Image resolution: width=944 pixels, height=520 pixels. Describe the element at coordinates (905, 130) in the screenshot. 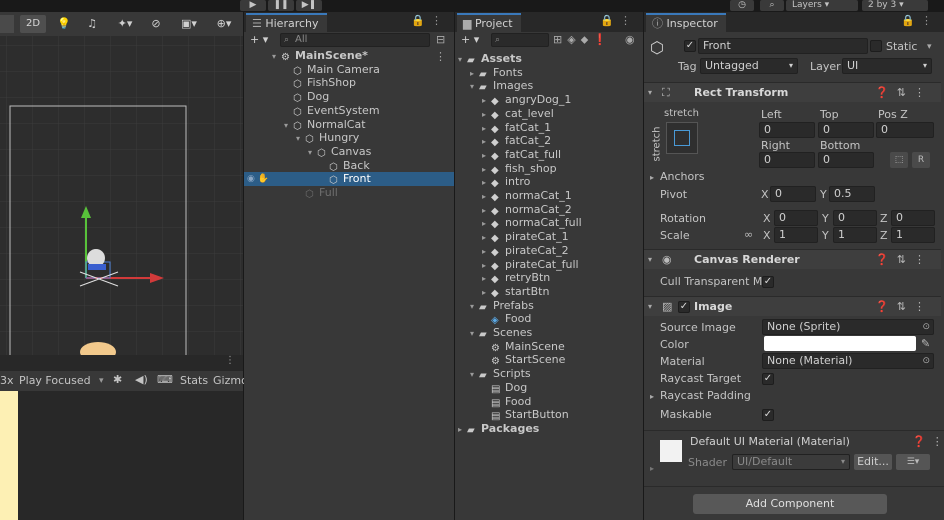

I see `posz-input: 0` at that location.